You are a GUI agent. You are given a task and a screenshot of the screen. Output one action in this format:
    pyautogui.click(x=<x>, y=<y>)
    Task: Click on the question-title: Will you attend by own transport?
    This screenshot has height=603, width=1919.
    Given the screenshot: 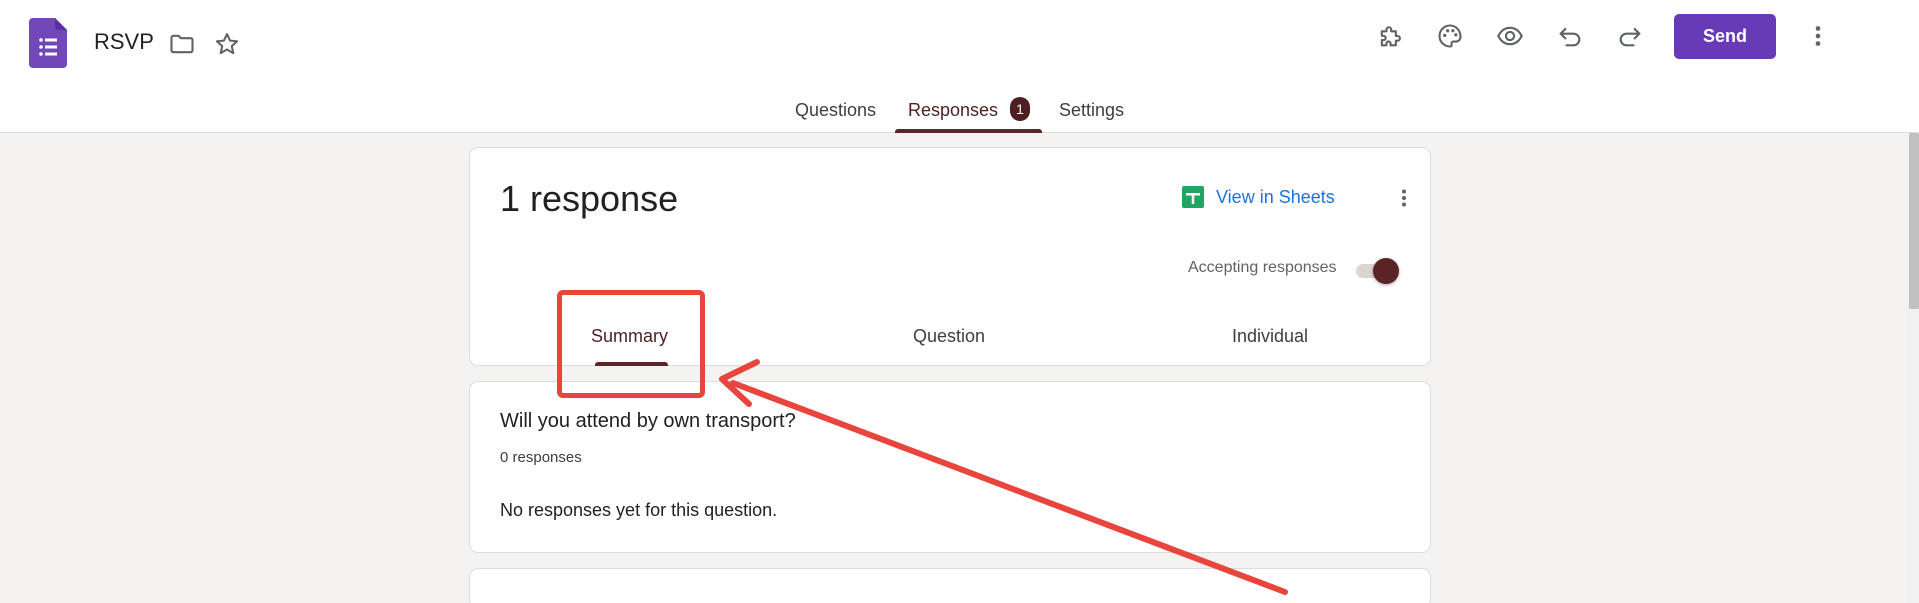 What is the action you would take?
    pyautogui.click(x=648, y=421)
    